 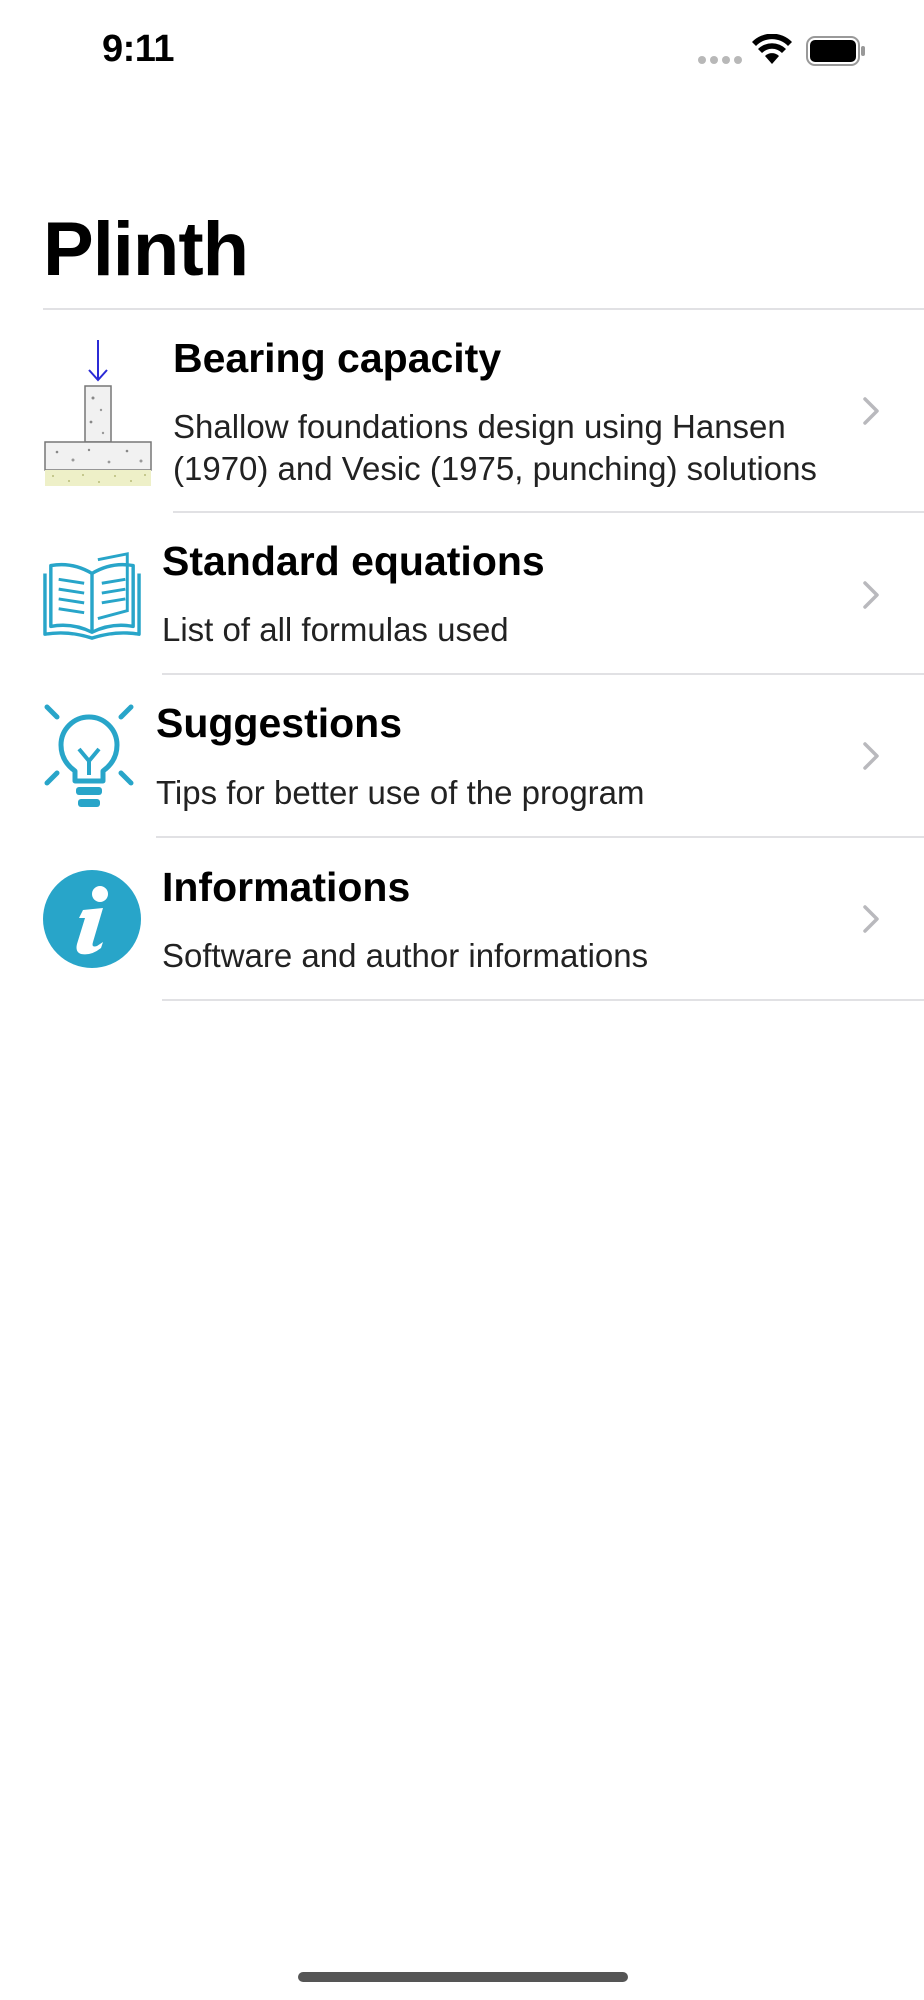 I want to click on battery-icon, so click(x=835, y=51).